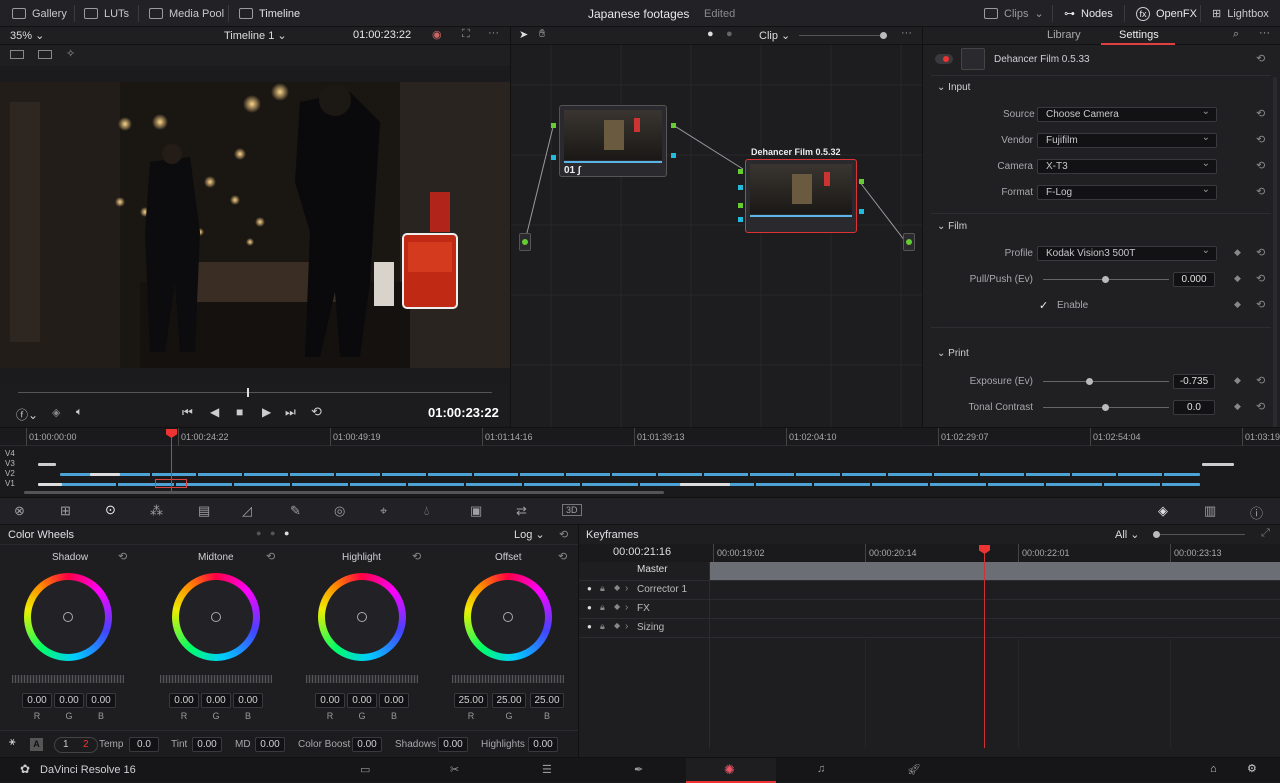 Image resolution: width=1280 pixels, height=783 pixels. Describe the element at coordinates (929, 609) in the screenshot. I see `keyframe-row: ● 🔒︎ ◆ › FX` at that location.